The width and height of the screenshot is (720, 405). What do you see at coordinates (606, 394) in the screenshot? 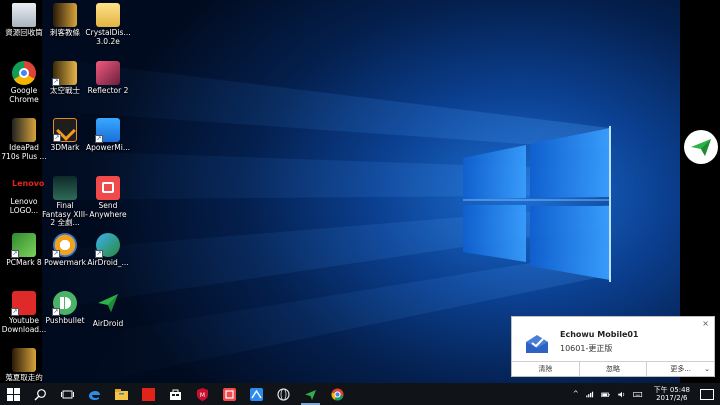
I see `battery-icon` at bounding box center [606, 394].